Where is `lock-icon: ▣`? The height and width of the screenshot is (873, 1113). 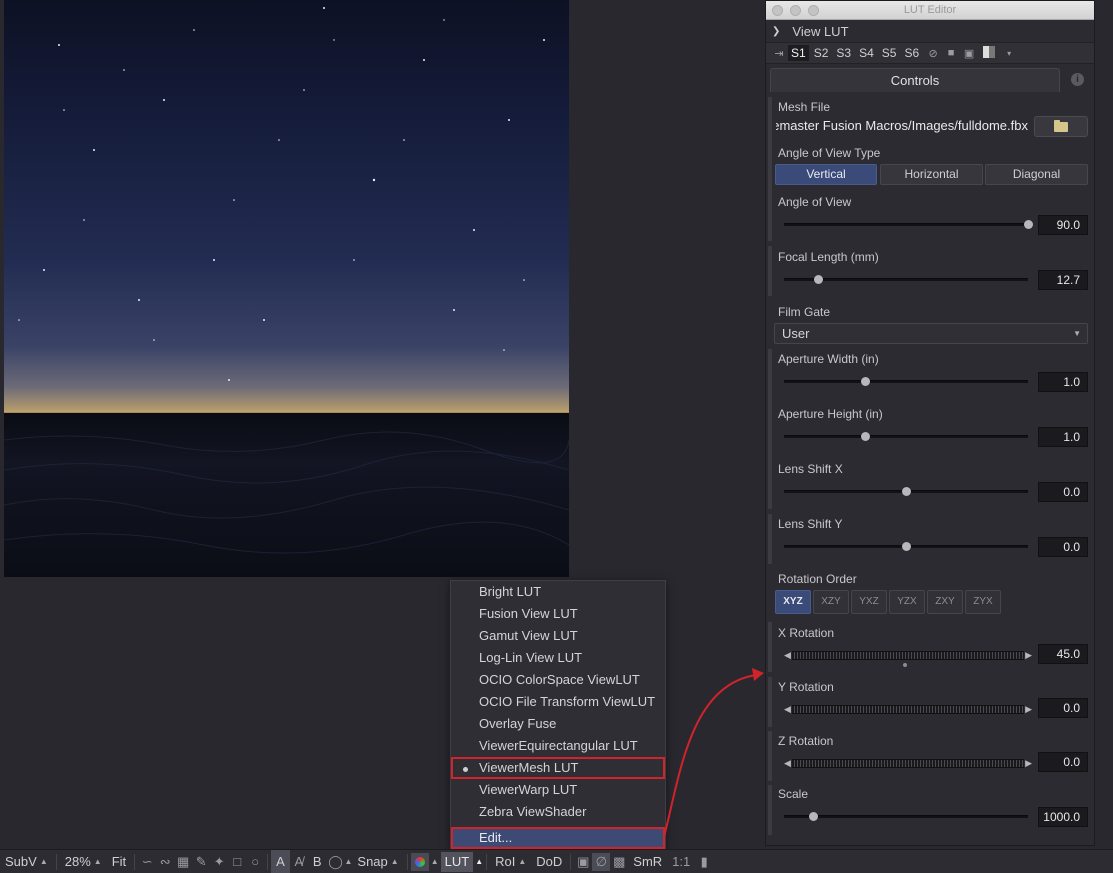
lock-icon: ▣ is located at coordinates (583, 862).